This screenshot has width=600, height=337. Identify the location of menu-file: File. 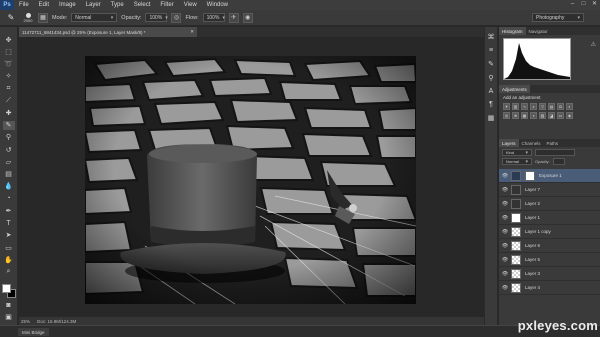
(24, 5).